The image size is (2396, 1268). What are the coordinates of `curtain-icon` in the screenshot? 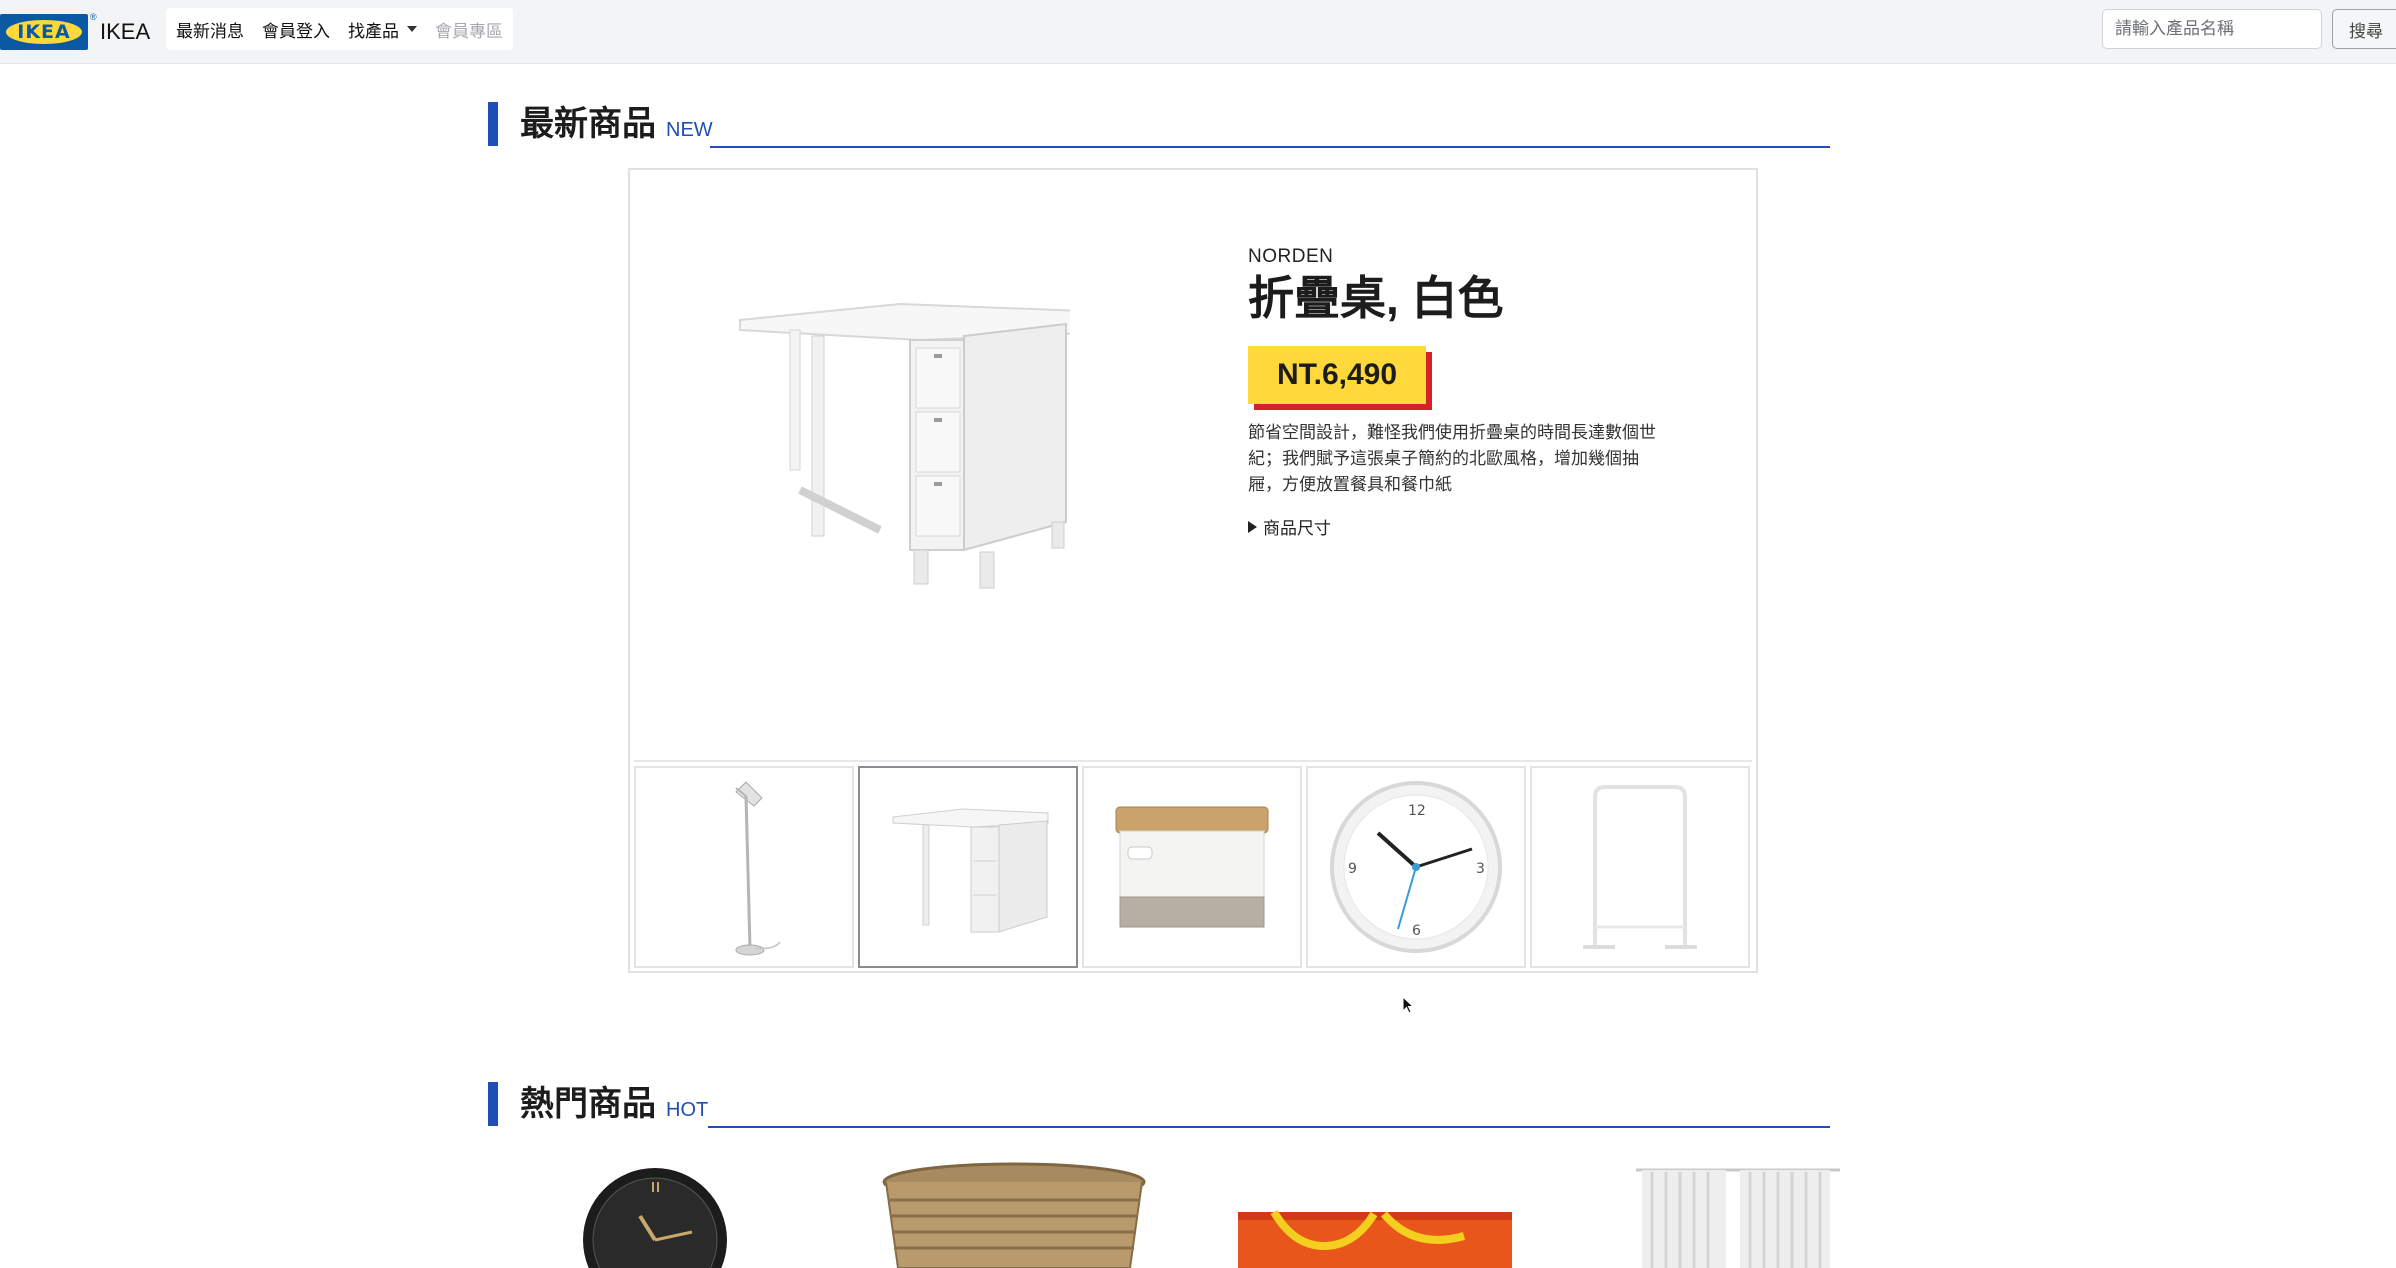 It's located at (1738, 1216).